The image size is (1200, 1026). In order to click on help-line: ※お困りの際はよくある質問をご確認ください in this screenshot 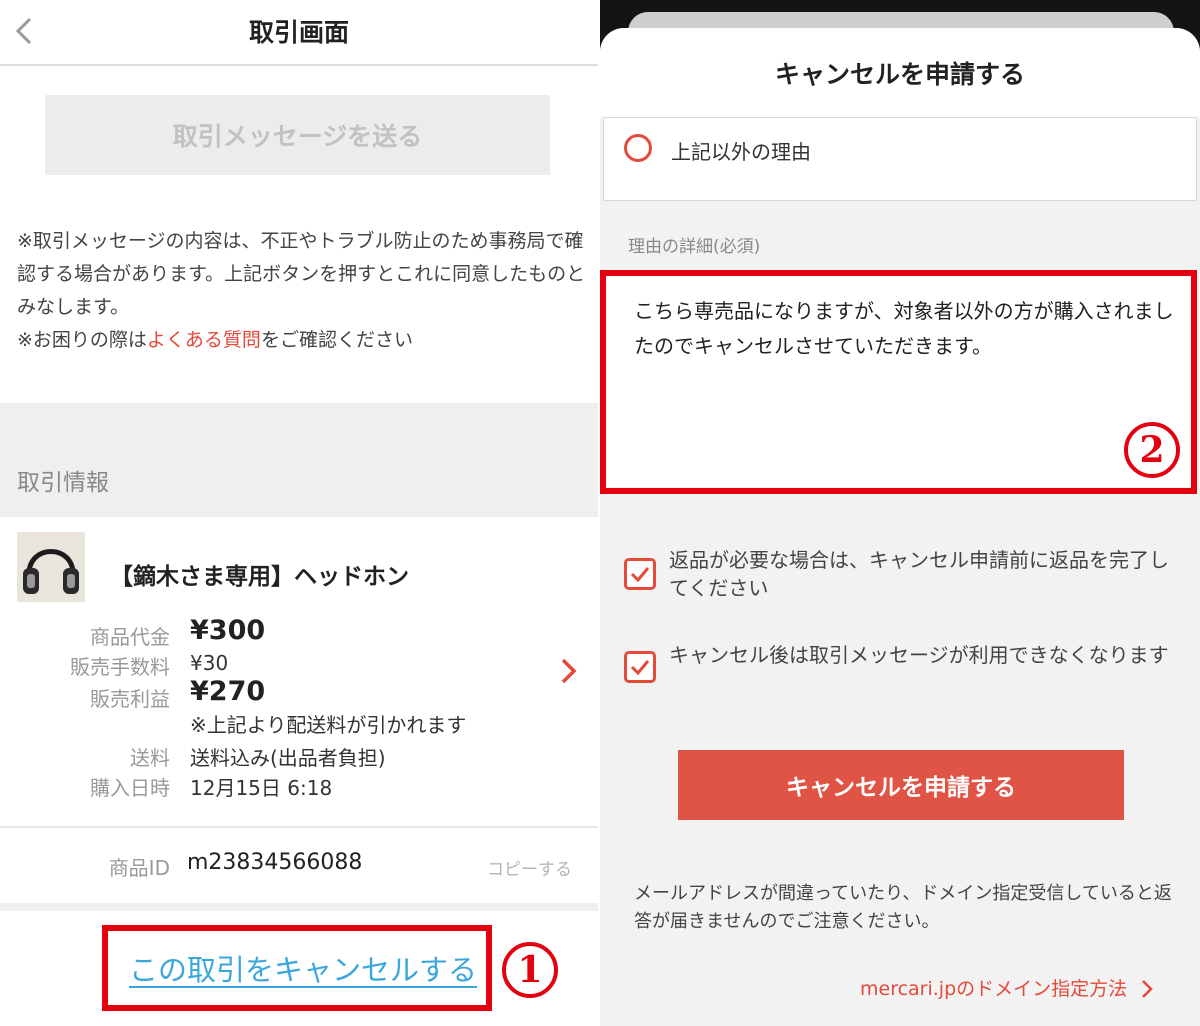, I will do `click(302, 340)`.